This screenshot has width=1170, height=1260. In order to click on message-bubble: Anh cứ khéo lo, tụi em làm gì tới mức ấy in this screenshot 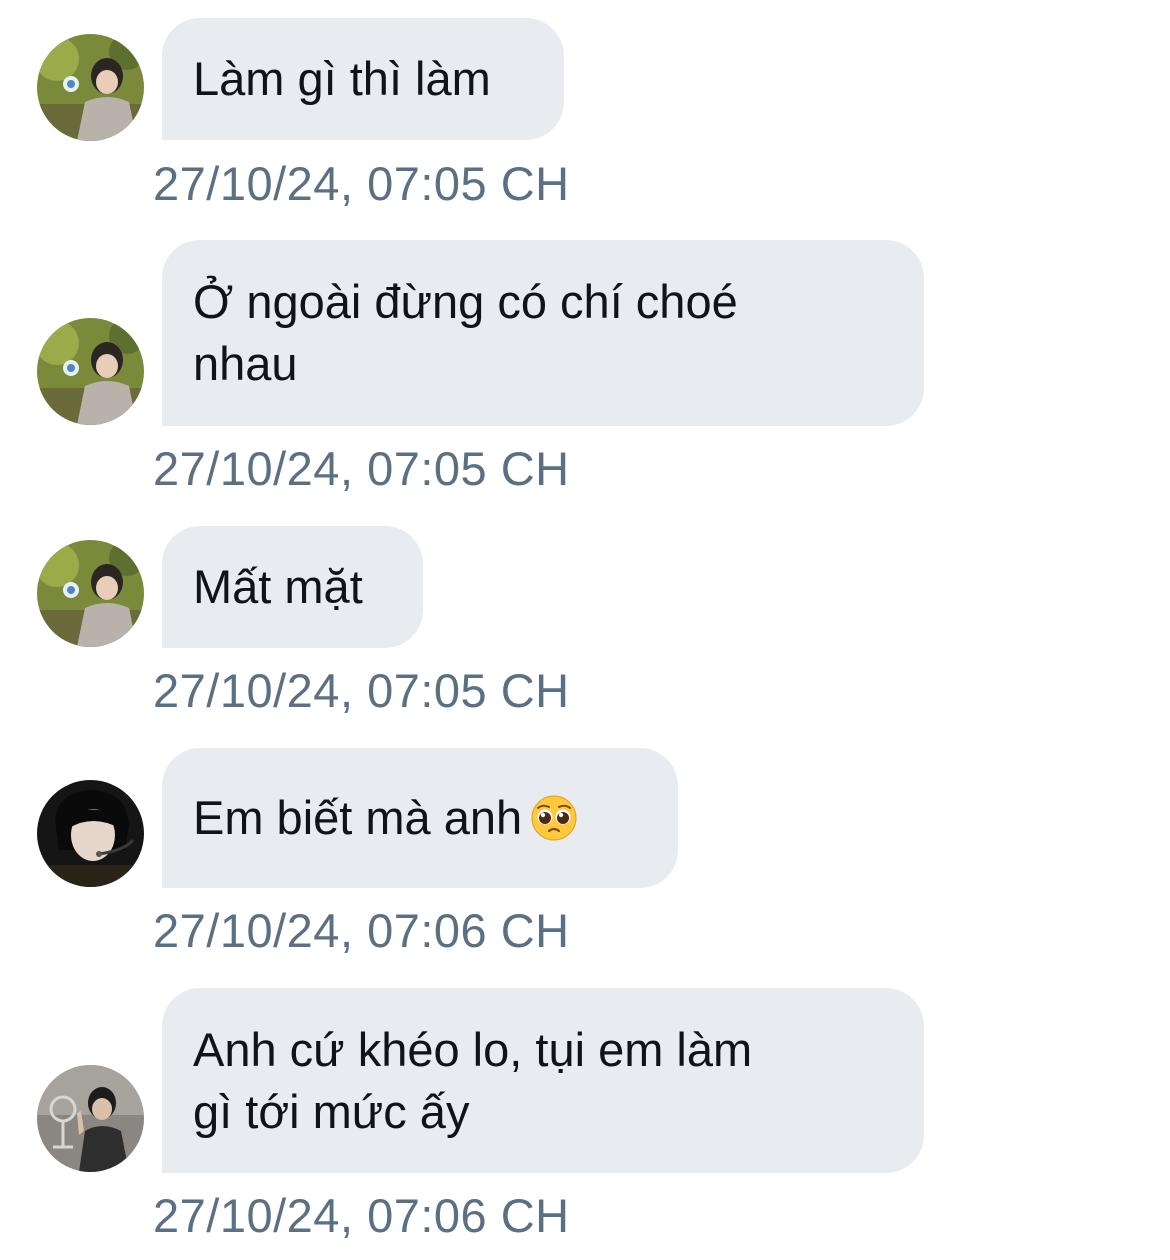, I will do `click(543, 1080)`.